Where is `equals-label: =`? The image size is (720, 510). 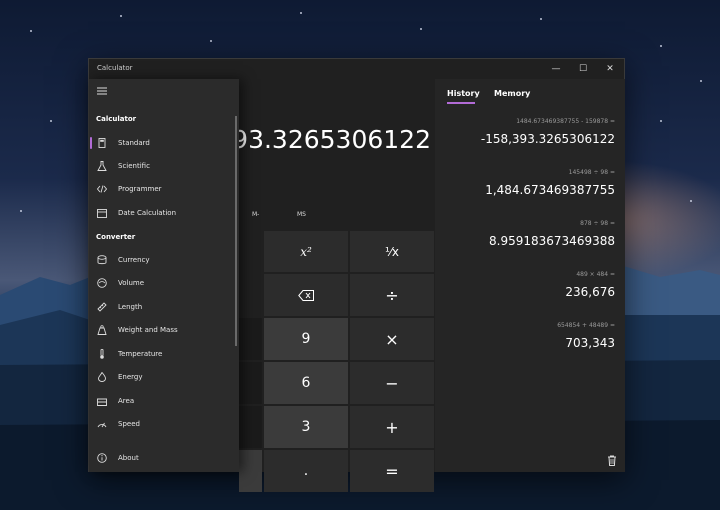
equals-label: = is located at coordinates (392, 471).